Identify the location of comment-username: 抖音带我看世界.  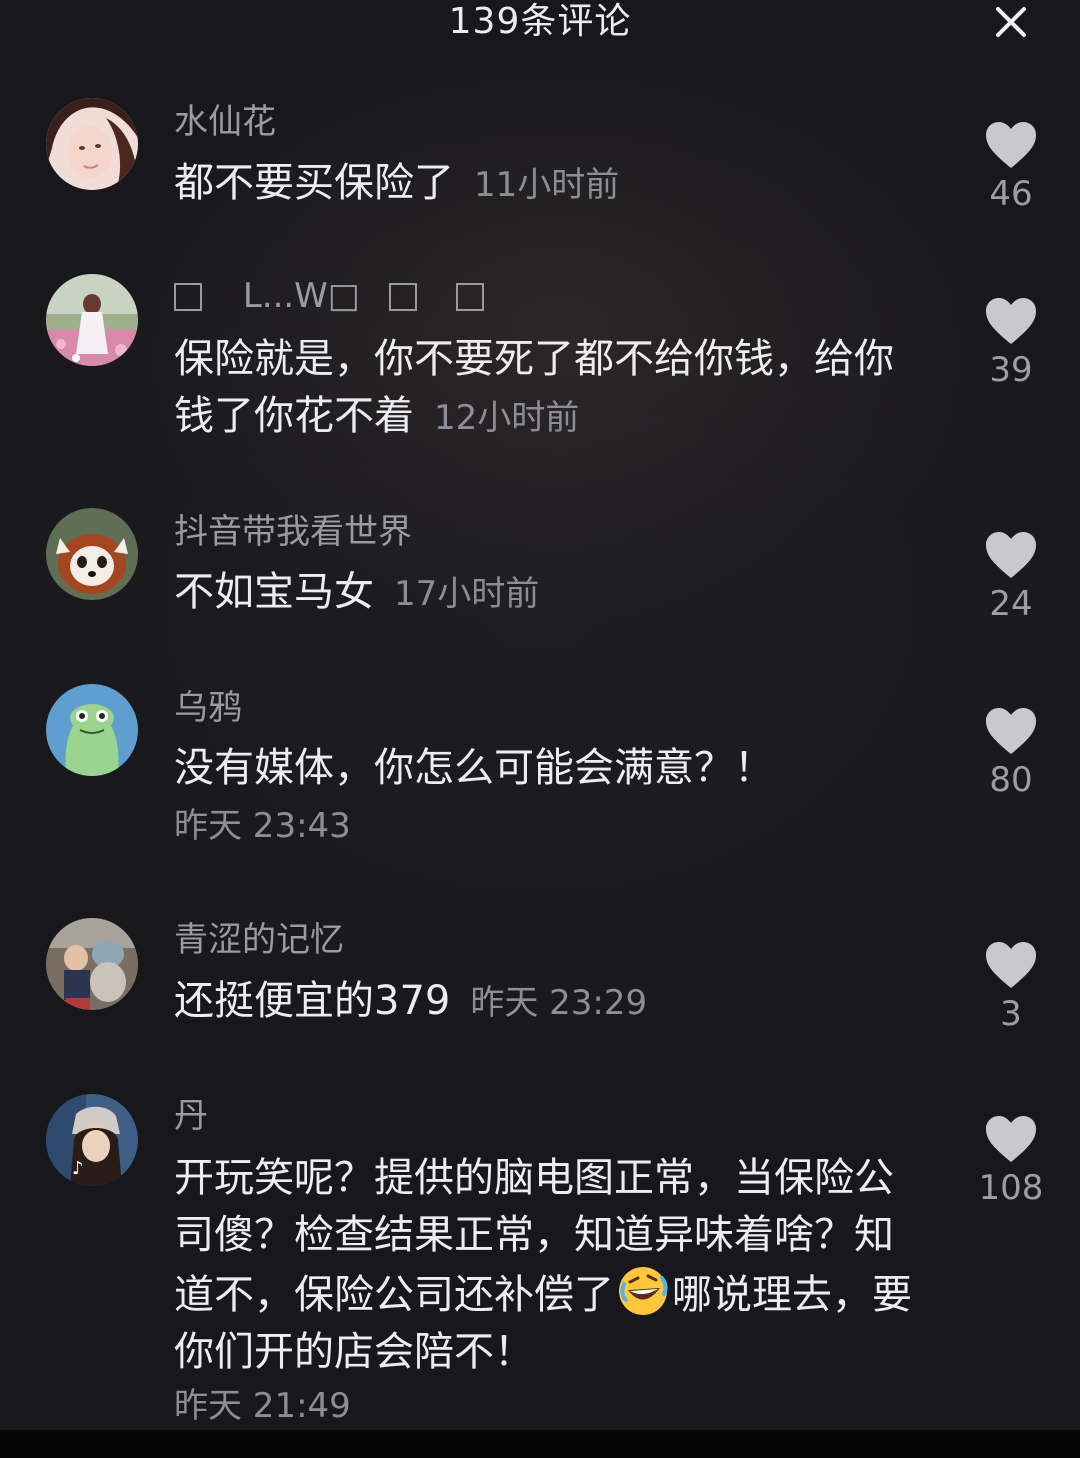
(293, 532).